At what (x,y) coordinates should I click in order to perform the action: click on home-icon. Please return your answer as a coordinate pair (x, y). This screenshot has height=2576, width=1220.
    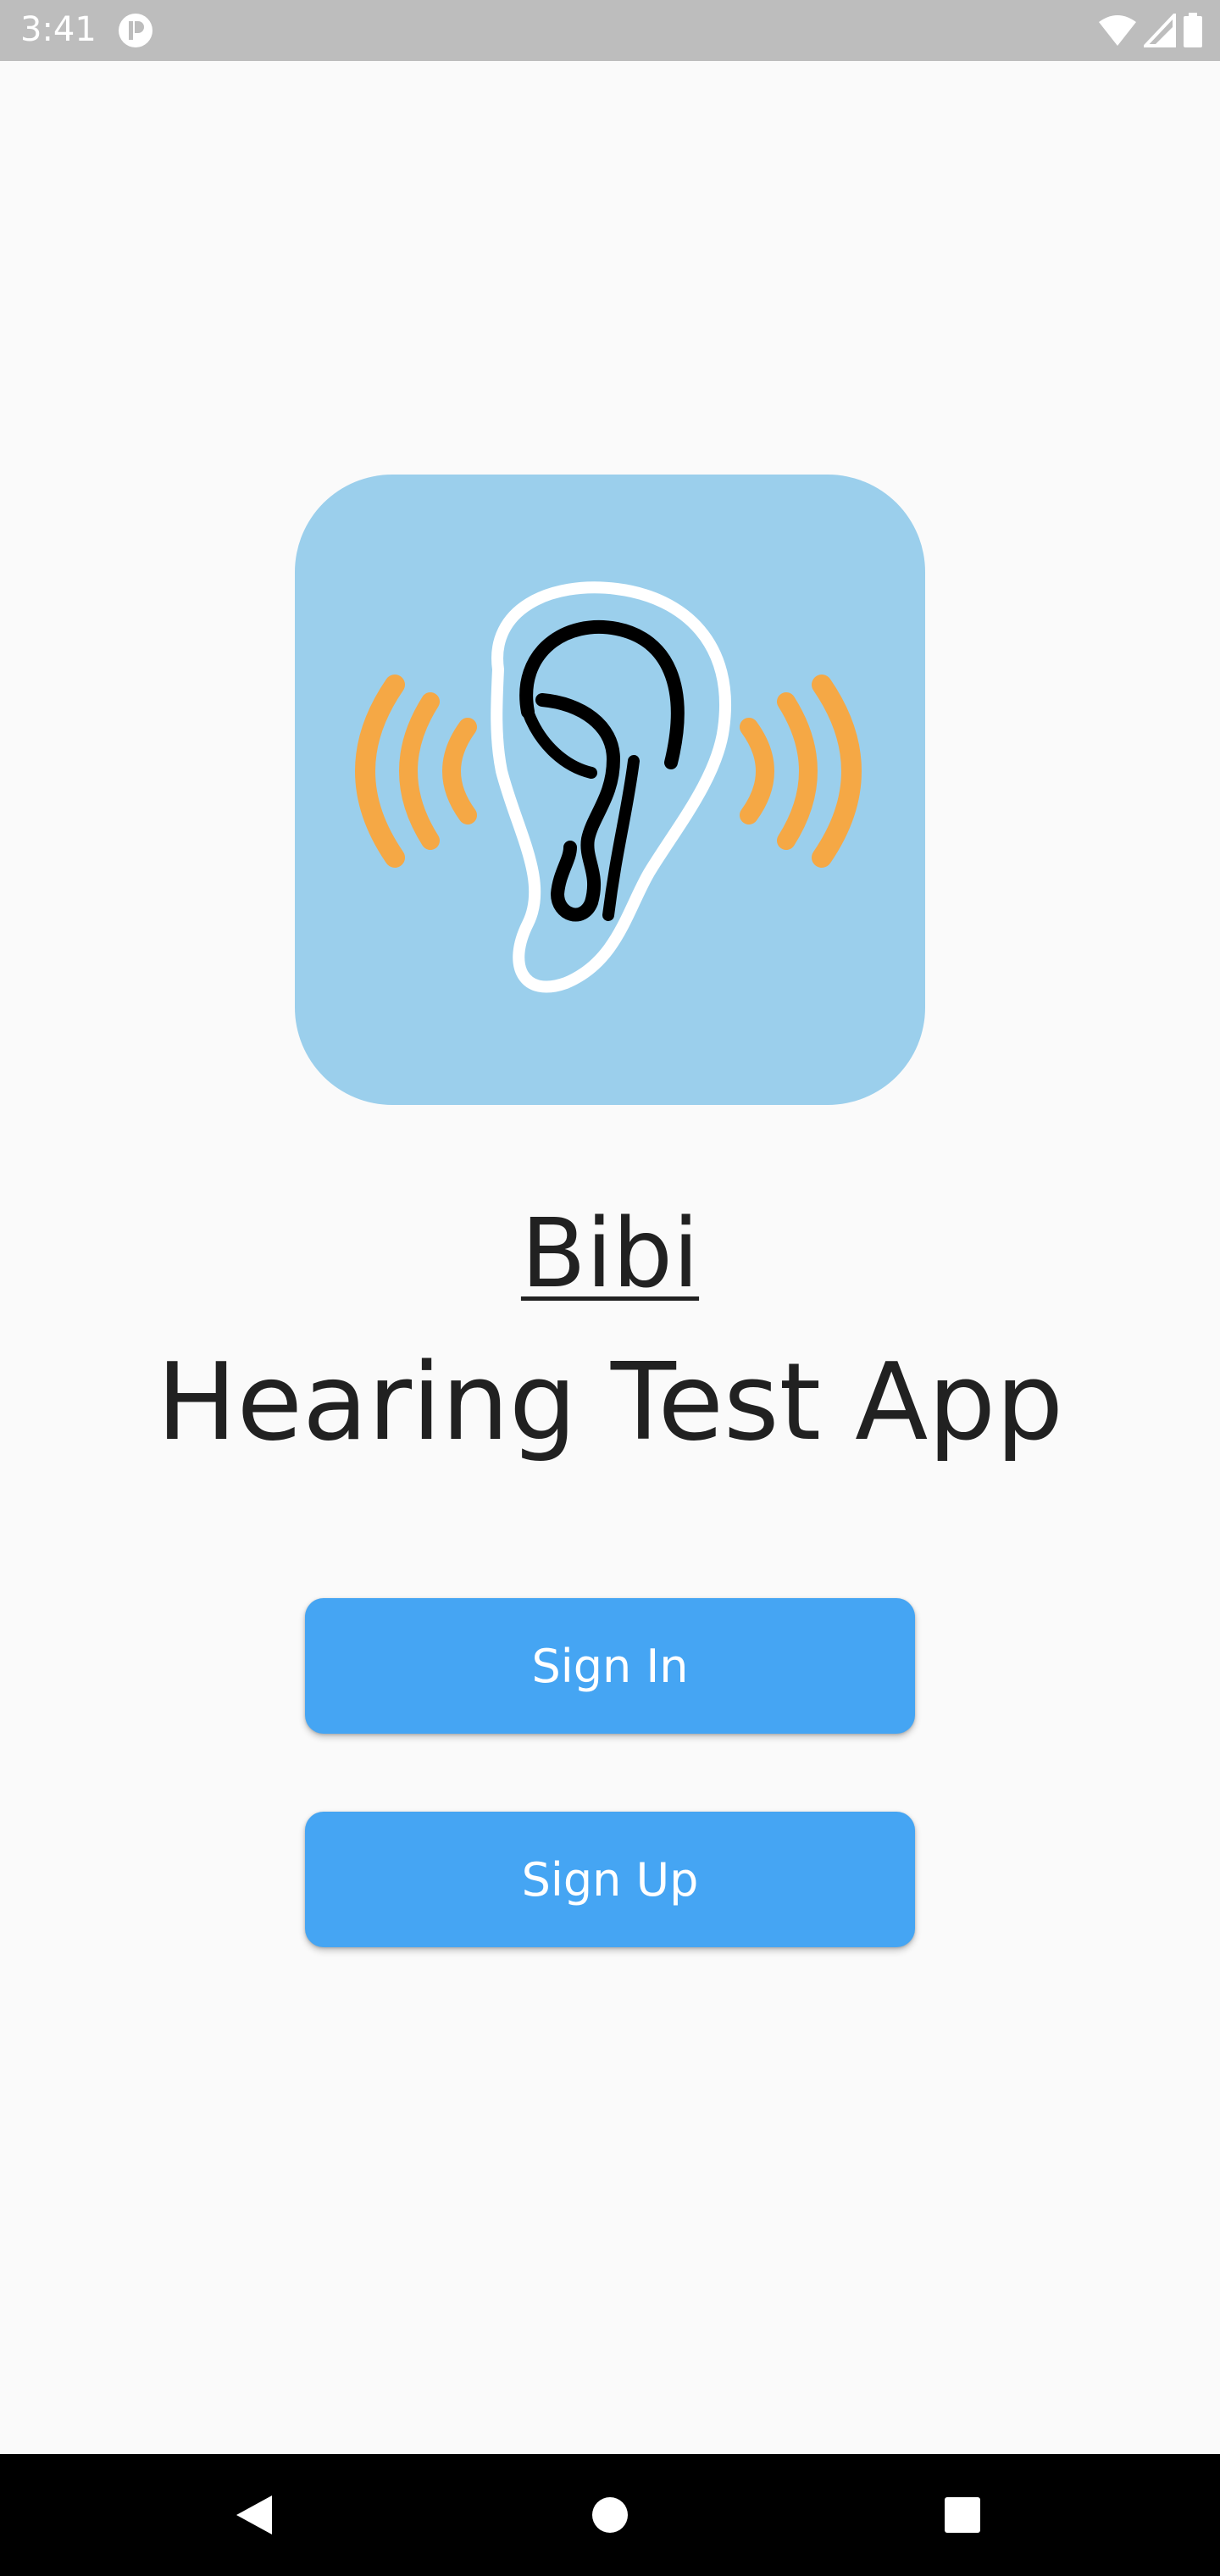
    Looking at the image, I should click on (610, 2515).